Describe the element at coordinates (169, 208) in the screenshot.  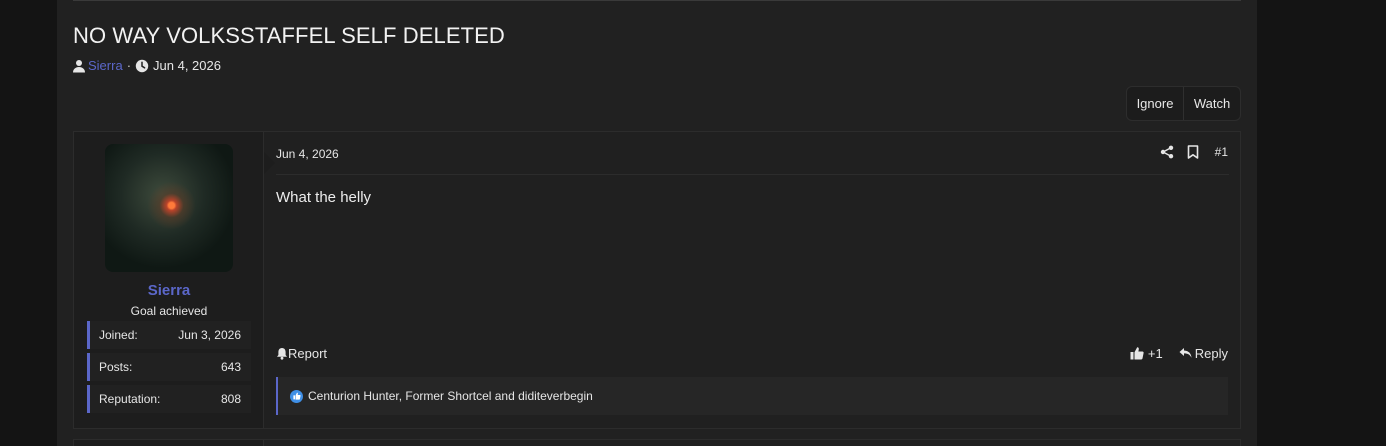
I see `avatar` at that location.